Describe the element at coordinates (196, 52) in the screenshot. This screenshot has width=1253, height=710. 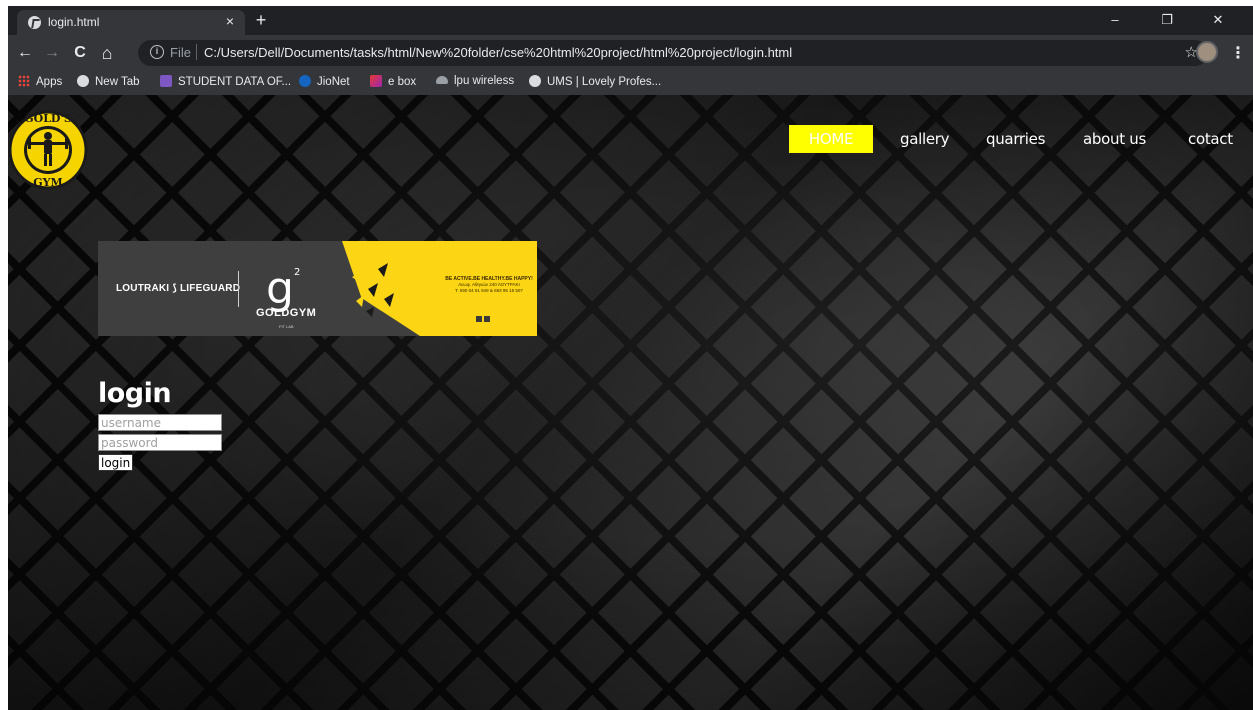
I see `address-divider` at that location.